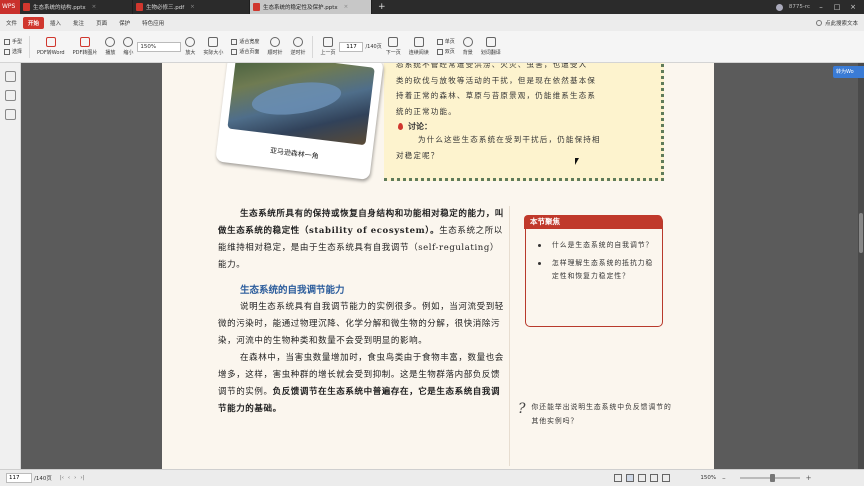 This screenshot has width=864, height=486. What do you see at coordinates (724, 478) in the screenshot?
I see `zoom-minus-icon: –` at bounding box center [724, 478].